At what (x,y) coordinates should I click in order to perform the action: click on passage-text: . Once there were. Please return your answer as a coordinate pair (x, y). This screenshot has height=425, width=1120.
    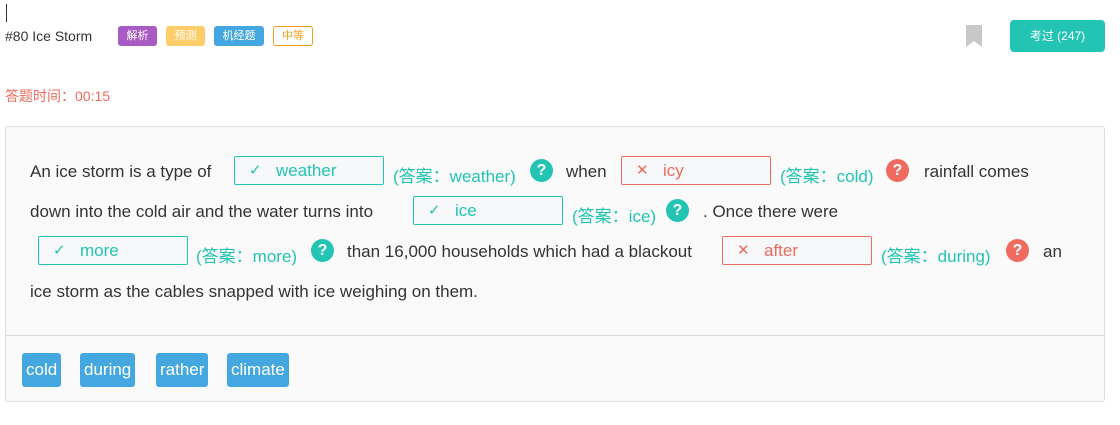
    Looking at the image, I should click on (771, 211).